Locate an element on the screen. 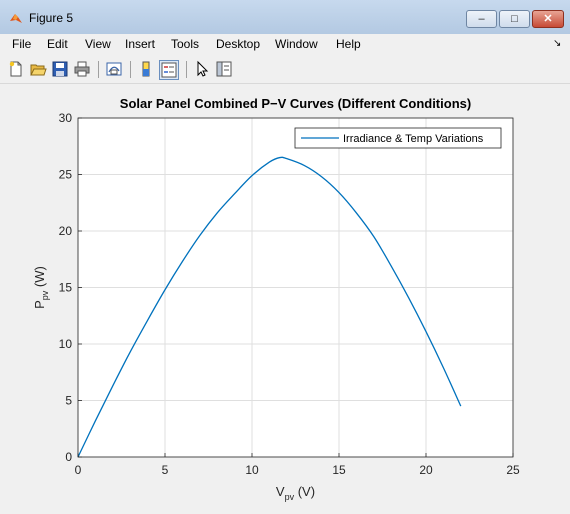 This screenshot has width=570, height=514. menu-view: View is located at coordinates (98, 44).